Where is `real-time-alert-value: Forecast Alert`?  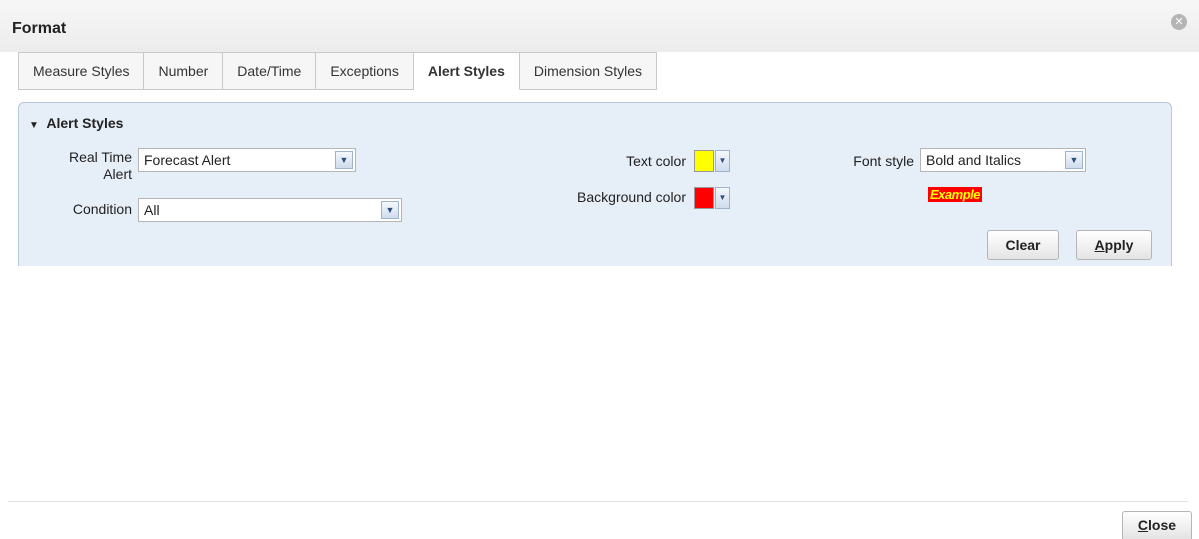
real-time-alert-value: Forecast Alert is located at coordinates (187, 160).